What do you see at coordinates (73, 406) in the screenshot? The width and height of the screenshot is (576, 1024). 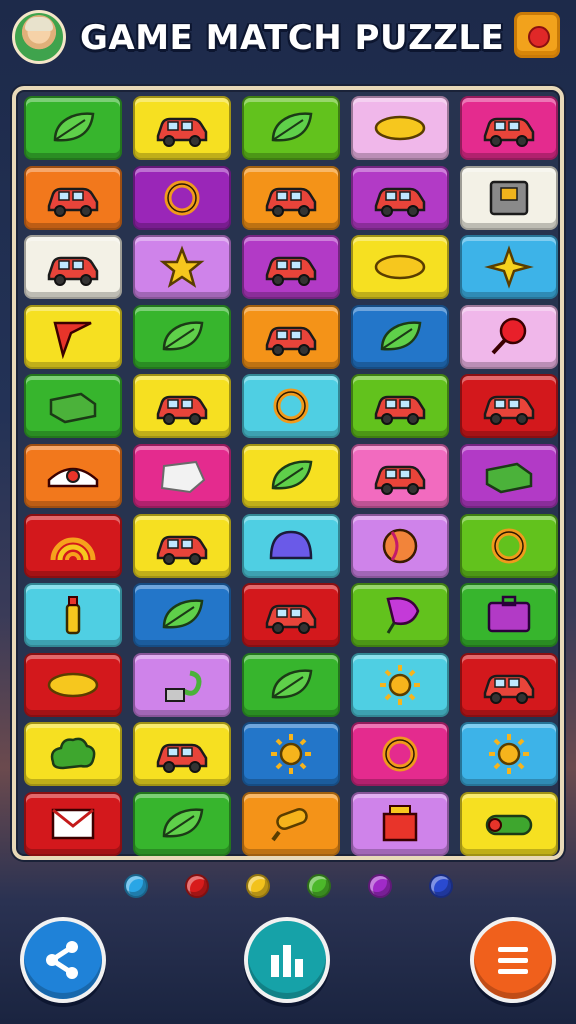 I see `tile-r5-c1` at bounding box center [73, 406].